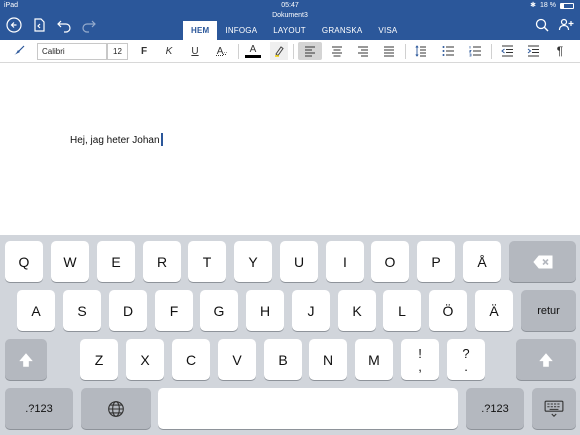  I want to click on numbers-key-left: .?123, so click(39, 408).